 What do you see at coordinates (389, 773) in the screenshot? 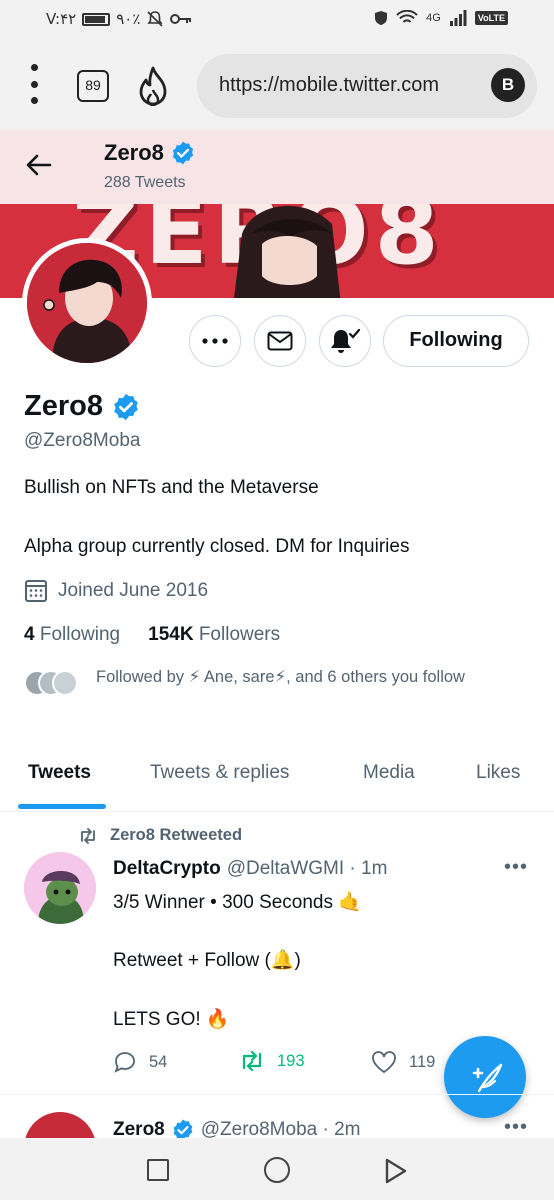
I see `tab-media: Media` at bounding box center [389, 773].